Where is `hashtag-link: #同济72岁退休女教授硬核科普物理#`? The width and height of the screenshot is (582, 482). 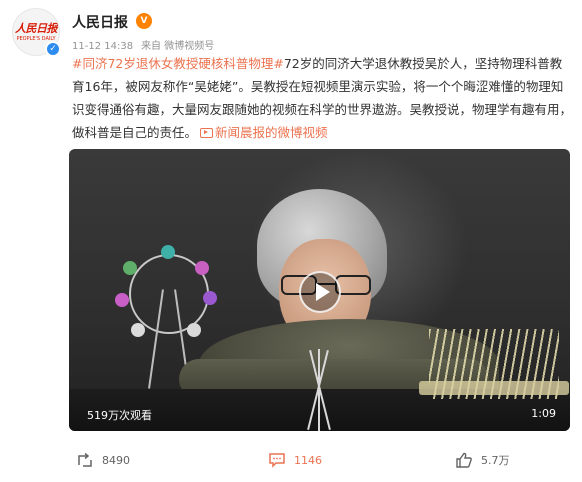 hashtag-link: #同济72岁退休女教授硬核科普物理# is located at coordinates (178, 63).